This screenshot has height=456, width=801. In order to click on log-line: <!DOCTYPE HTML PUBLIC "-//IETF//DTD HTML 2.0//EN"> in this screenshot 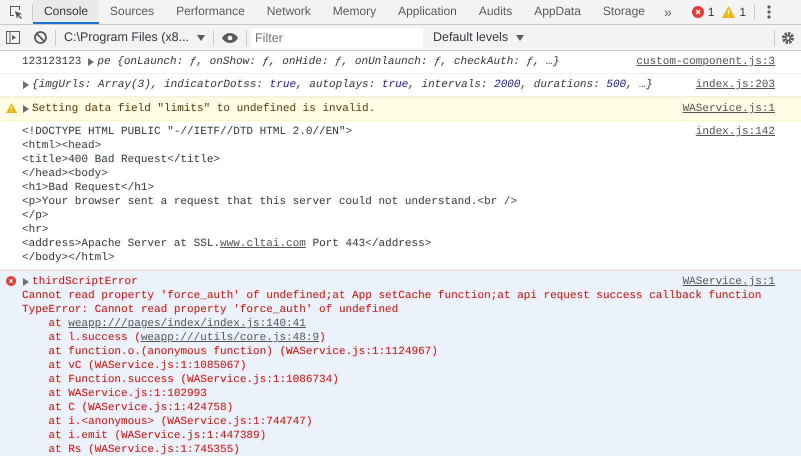, I will do `click(187, 132)`.